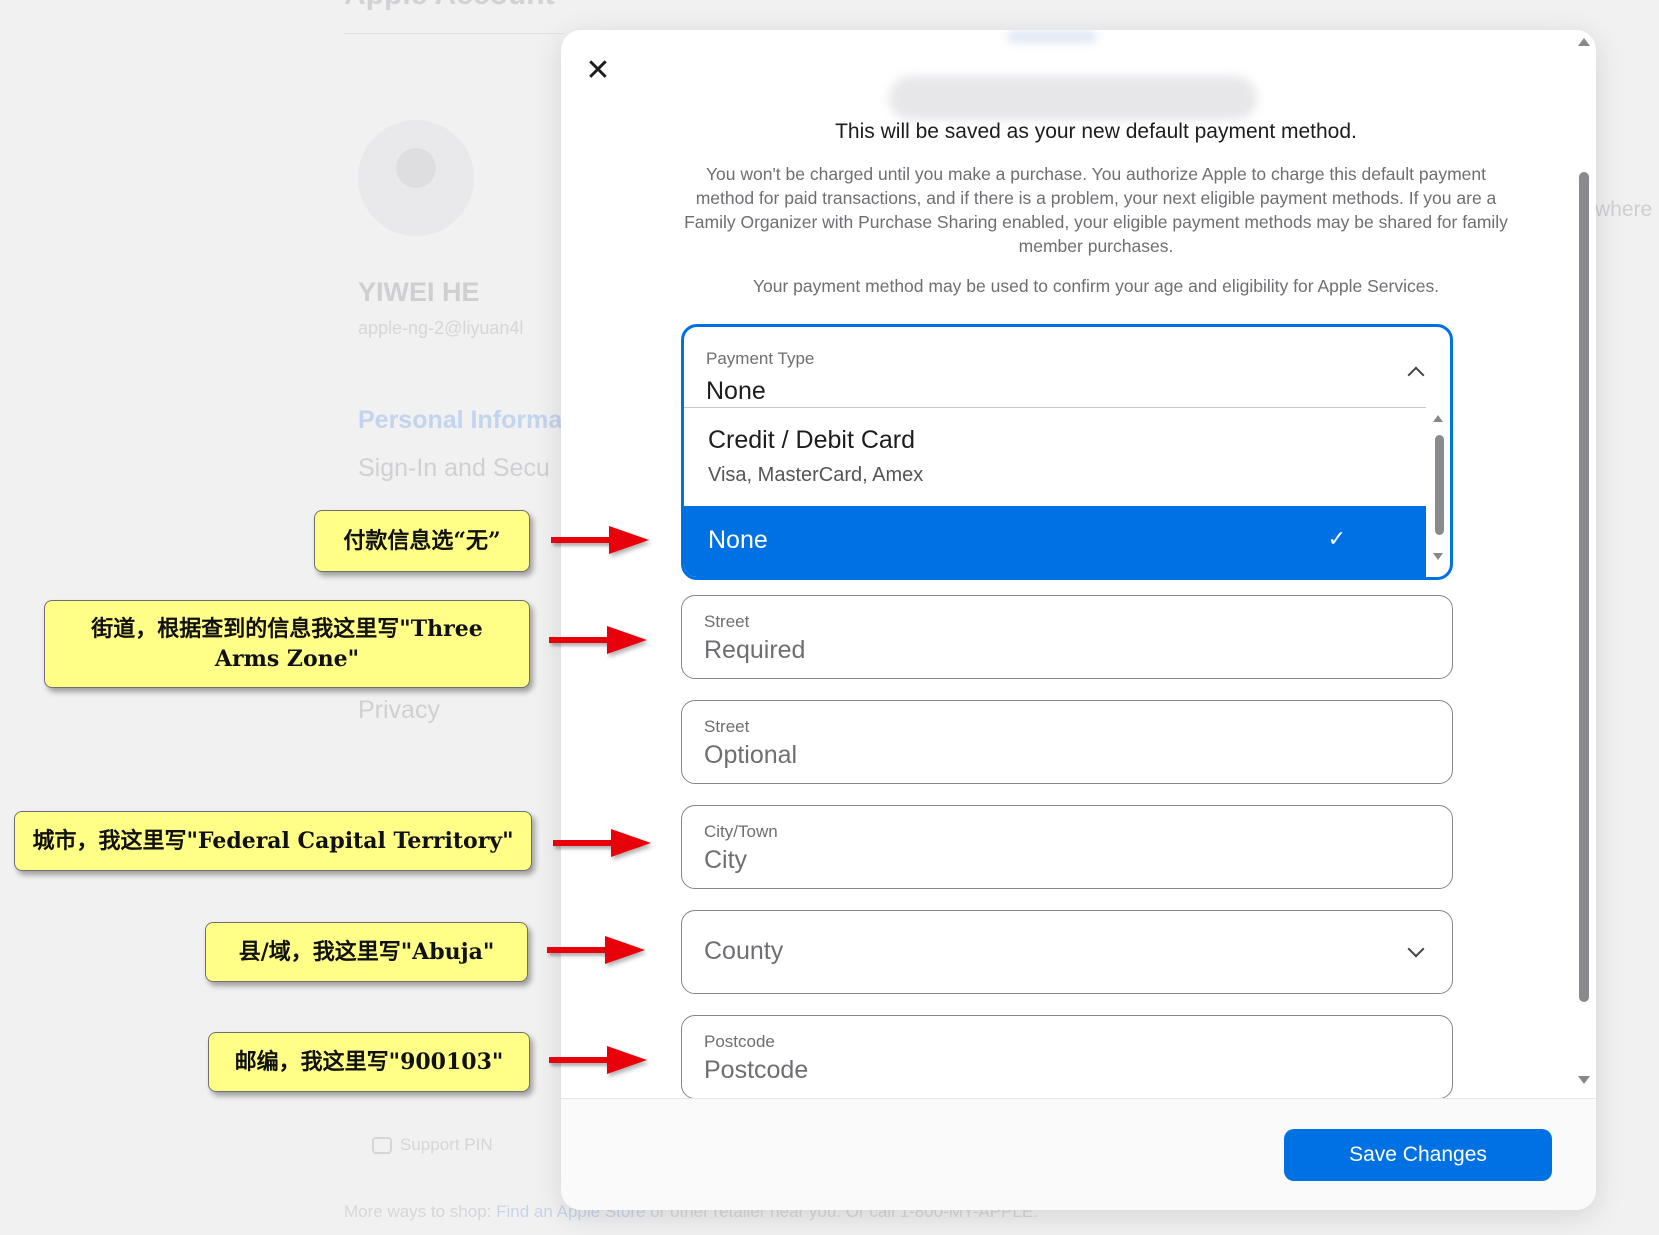  What do you see at coordinates (1438, 556) in the screenshot?
I see `list-scroll-down-arrow` at bounding box center [1438, 556].